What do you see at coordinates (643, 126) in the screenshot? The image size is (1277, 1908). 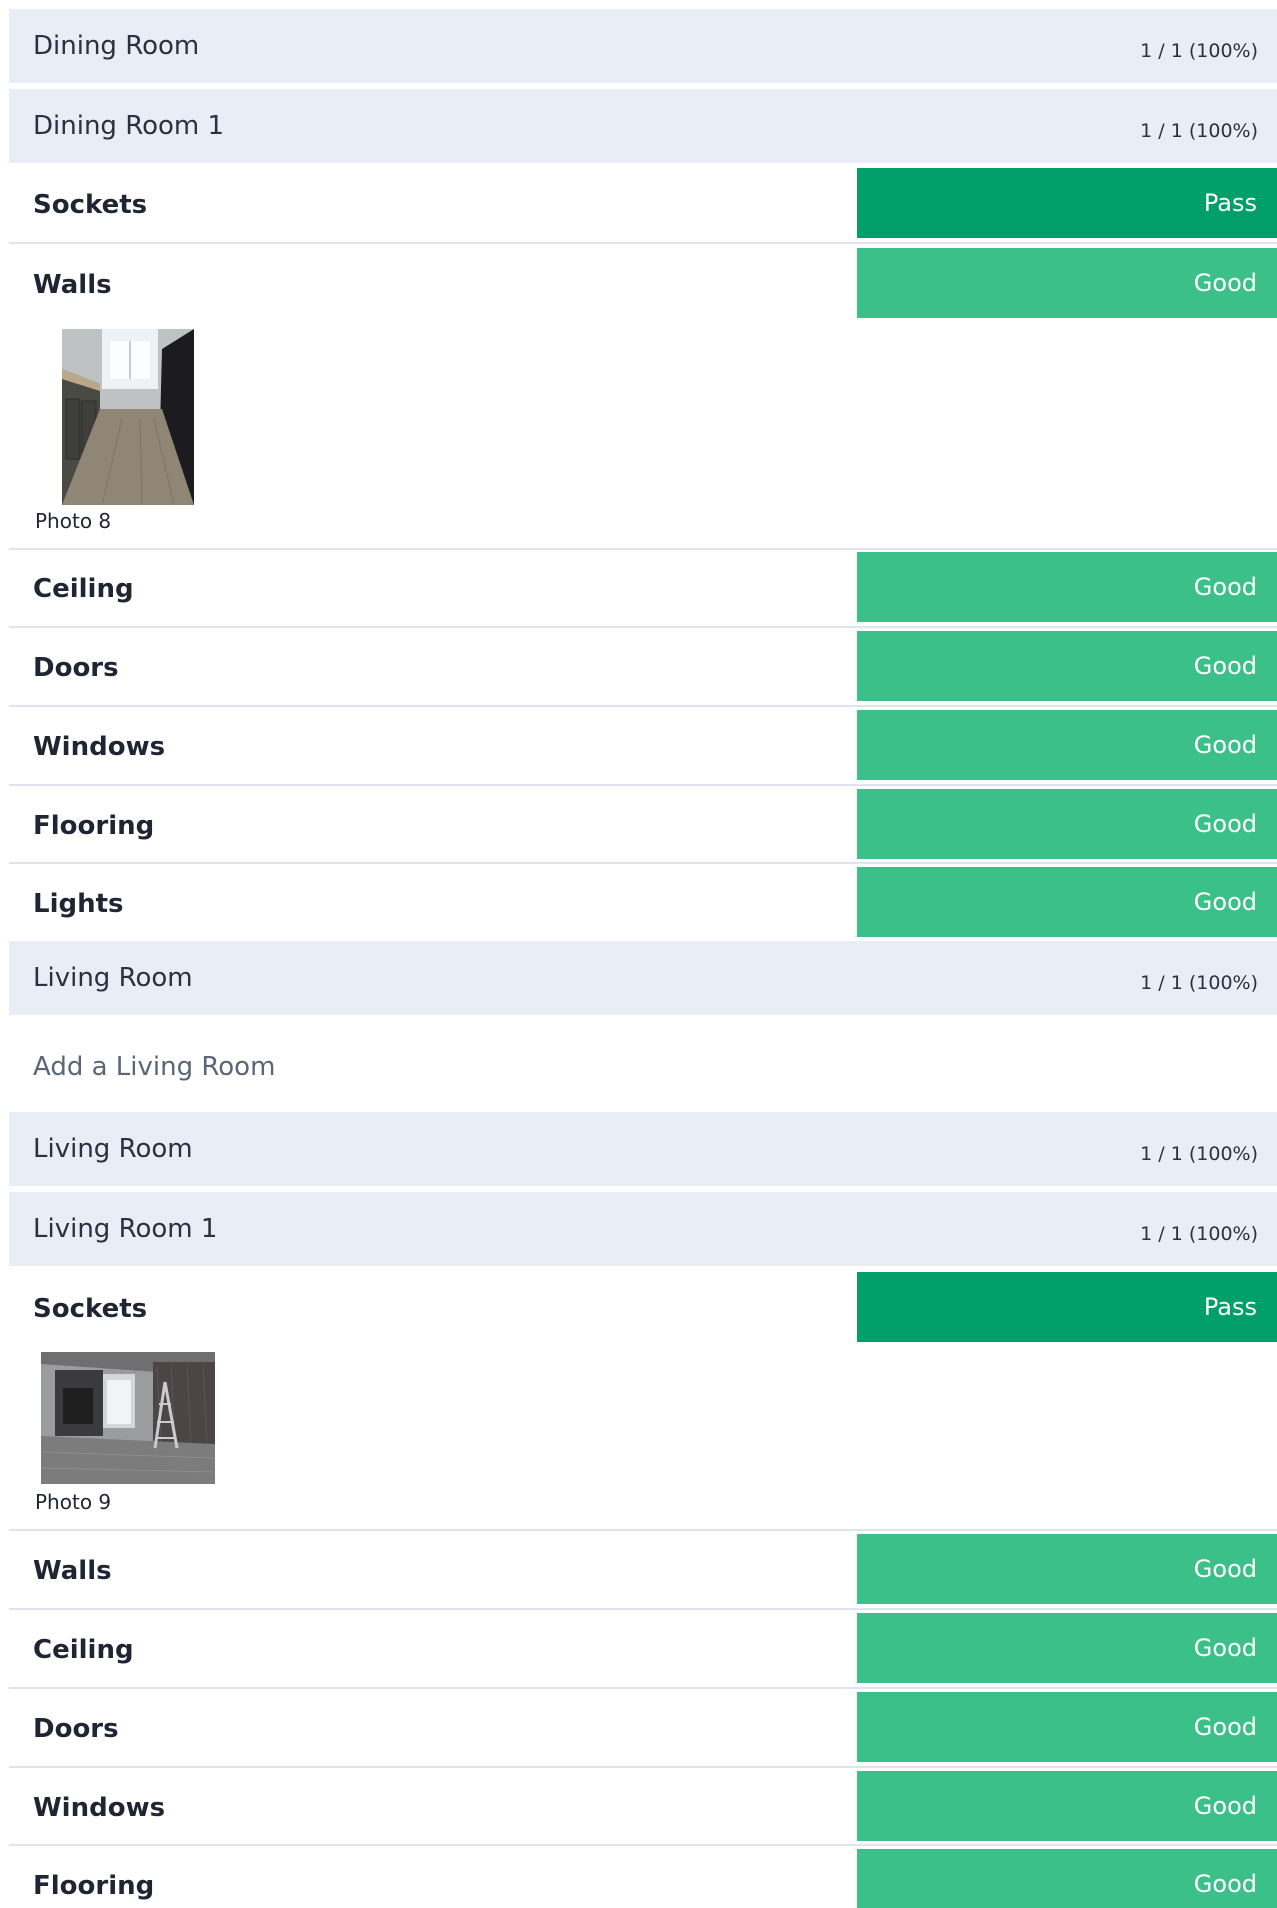 I see `subsection-dining-room-1: Dining Room 1 1 / 1 (100%)` at bounding box center [643, 126].